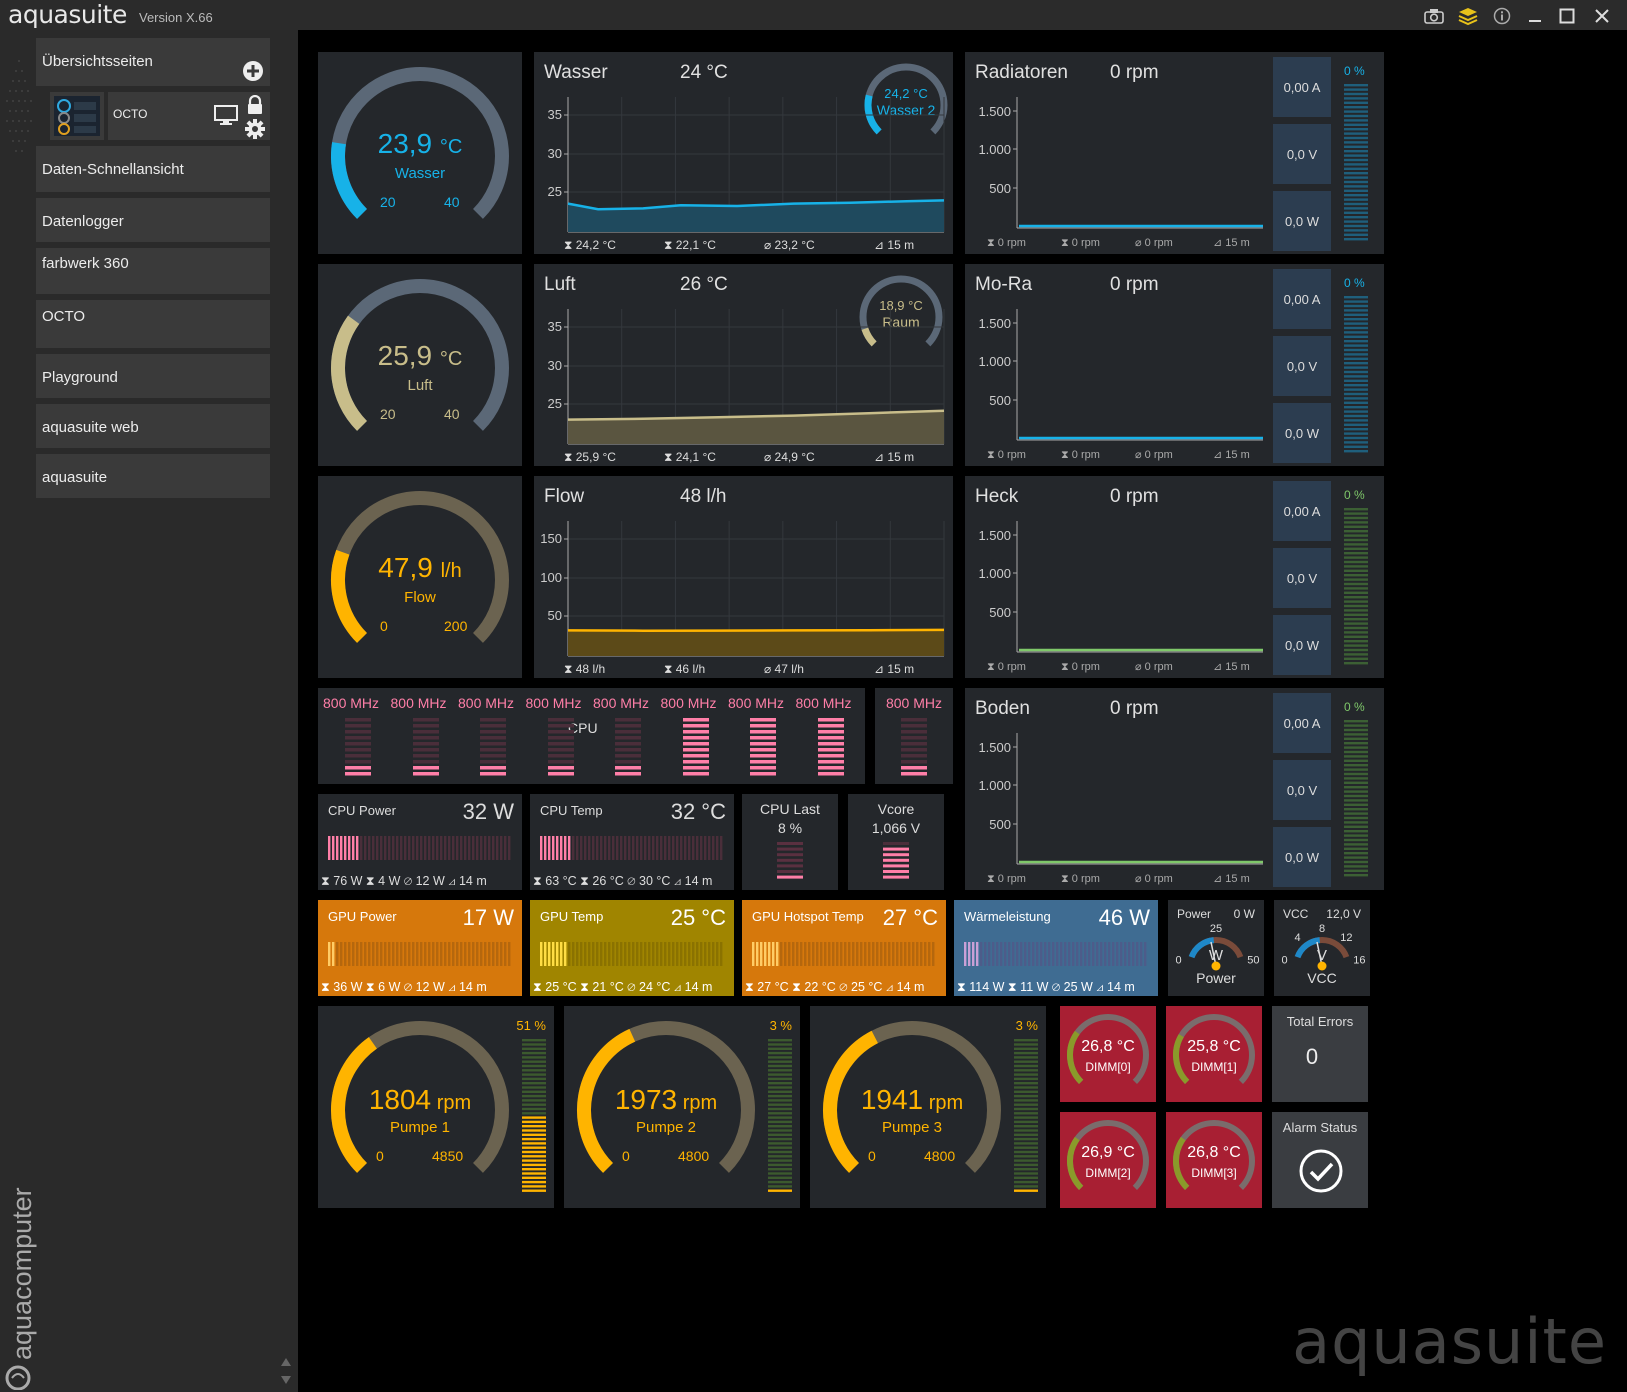  I want to click on pump-label: Pumpe 2, so click(666, 1127).